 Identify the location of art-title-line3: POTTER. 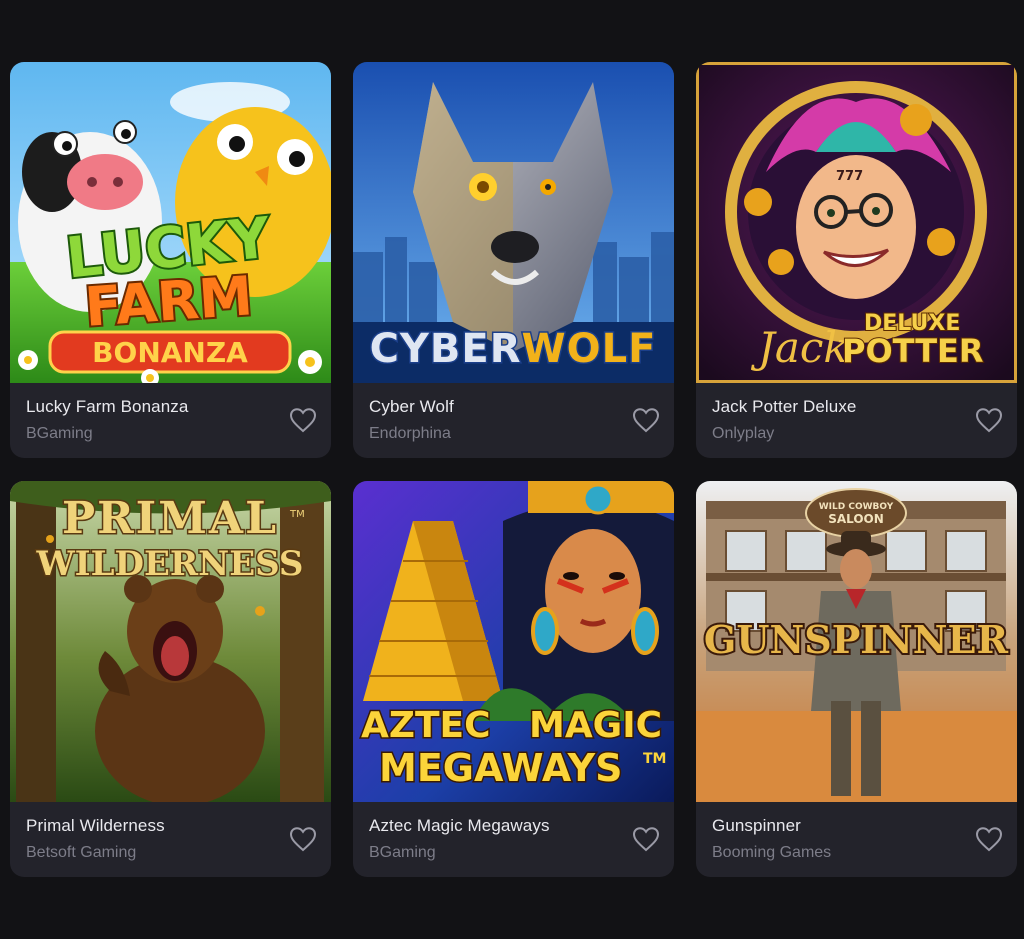
(913, 351).